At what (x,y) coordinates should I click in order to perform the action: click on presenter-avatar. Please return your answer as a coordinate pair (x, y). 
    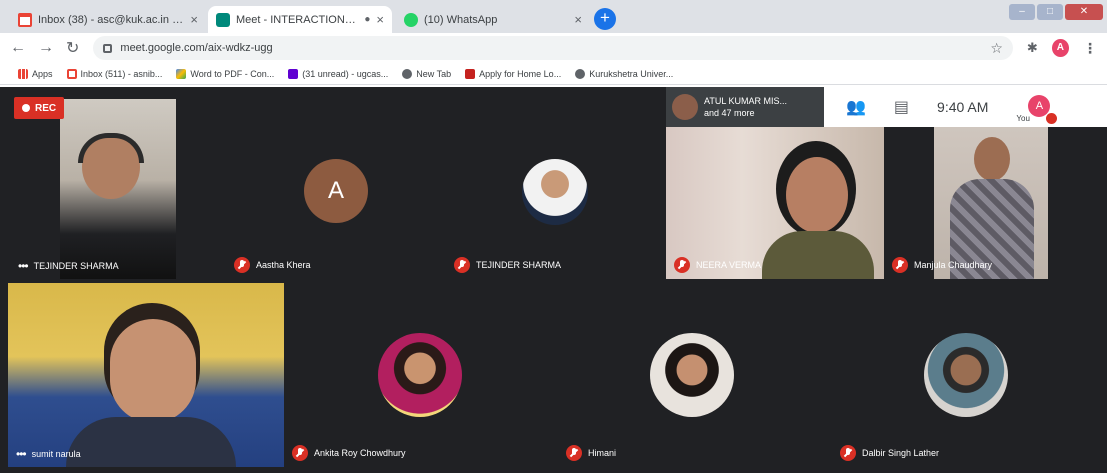
    Looking at the image, I should click on (685, 107).